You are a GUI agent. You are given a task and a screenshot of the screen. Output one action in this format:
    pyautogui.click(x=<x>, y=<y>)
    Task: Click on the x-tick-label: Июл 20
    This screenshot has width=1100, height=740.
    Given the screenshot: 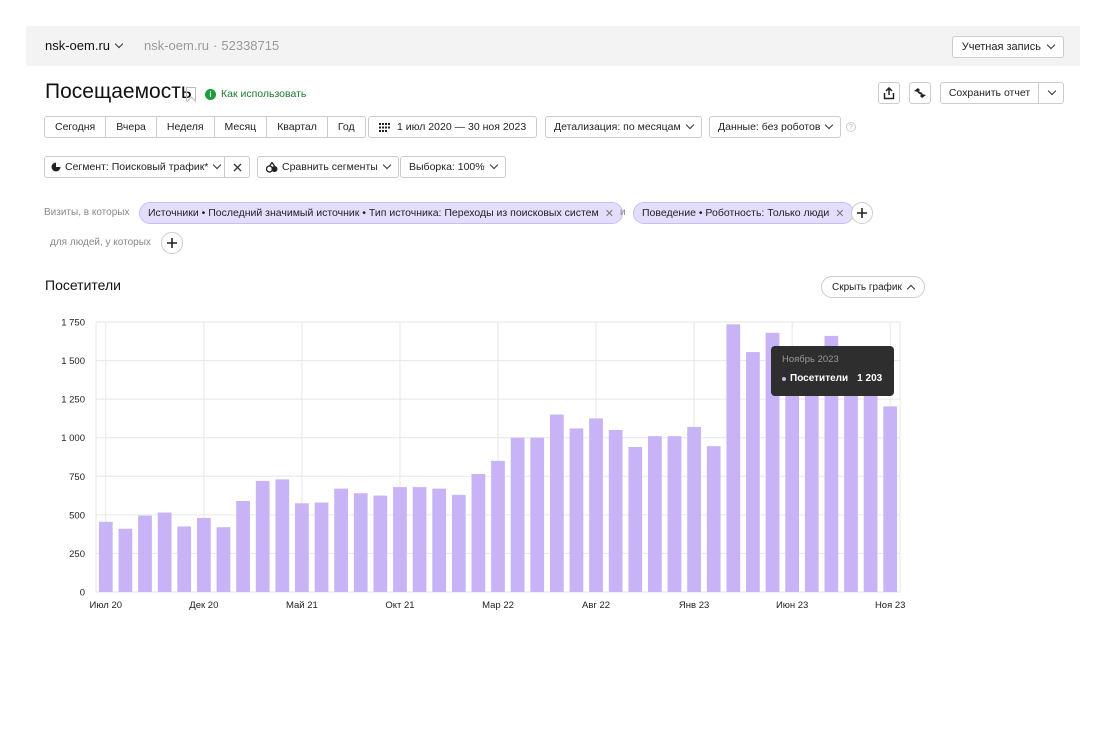 What is the action you would take?
    pyautogui.click(x=106, y=605)
    